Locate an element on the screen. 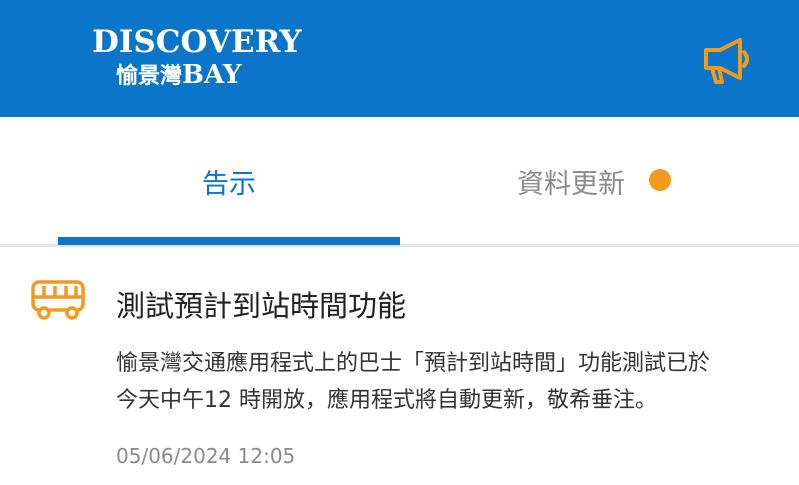 Image resolution: width=799 pixels, height=485 pixels. logo-text-cn: 愉景灣BAY is located at coordinates (178, 76).